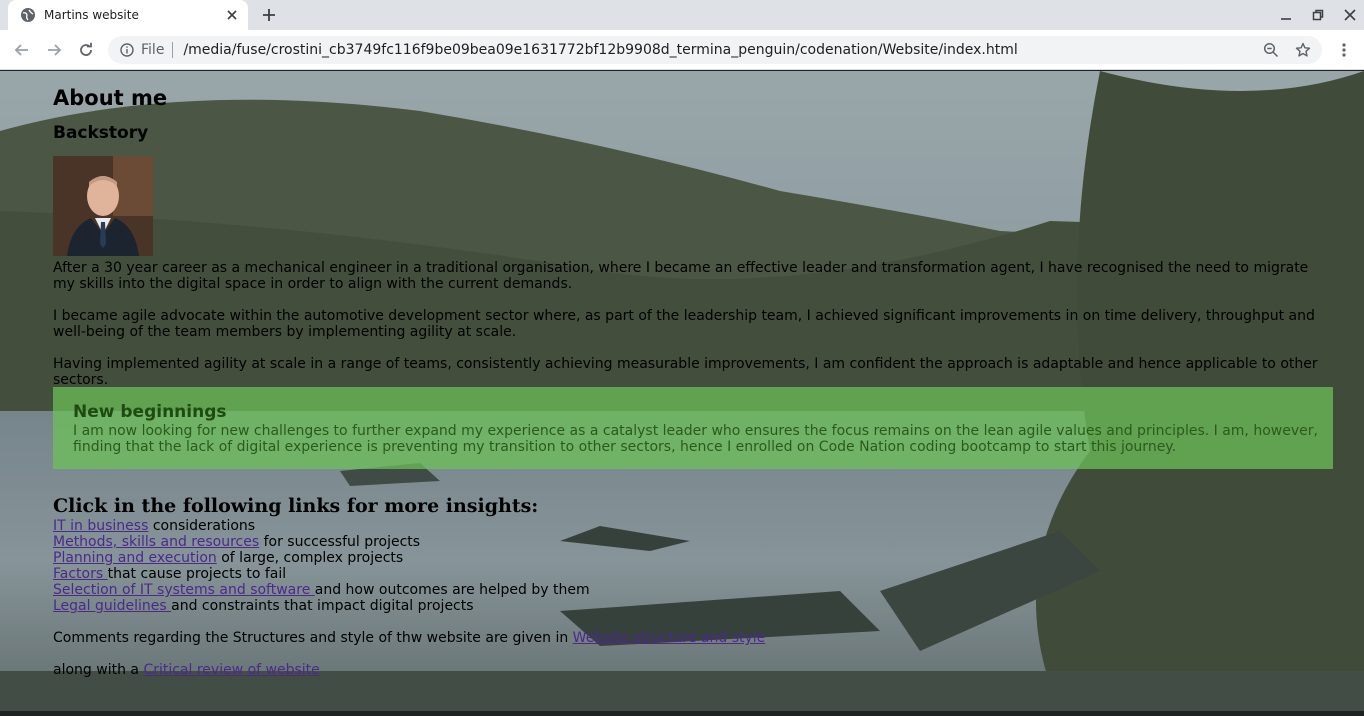 This screenshot has height=716, width=1364. What do you see at coordinates (28, 15) in the screenshot?
I see `globe-icon` at bounding box center [28, 15].